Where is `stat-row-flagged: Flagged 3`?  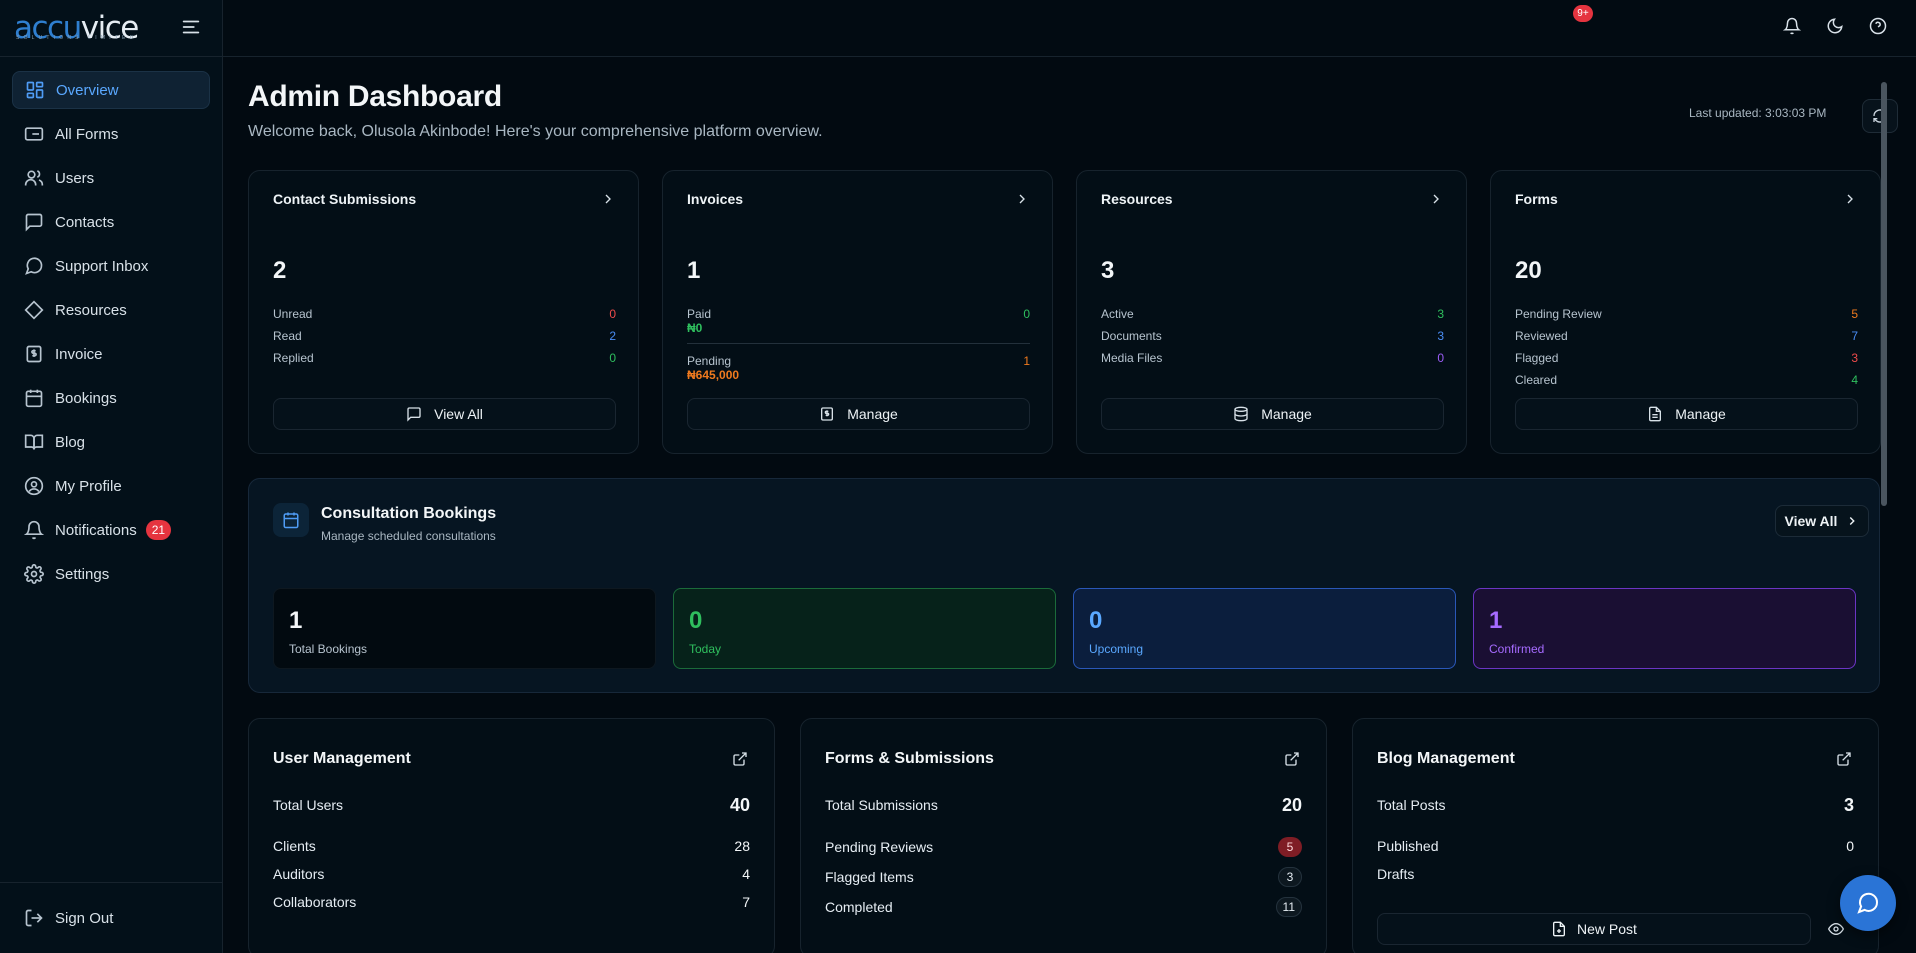 stat-row-flagged: Flagged 3 is located at coordinates (1686, 358).